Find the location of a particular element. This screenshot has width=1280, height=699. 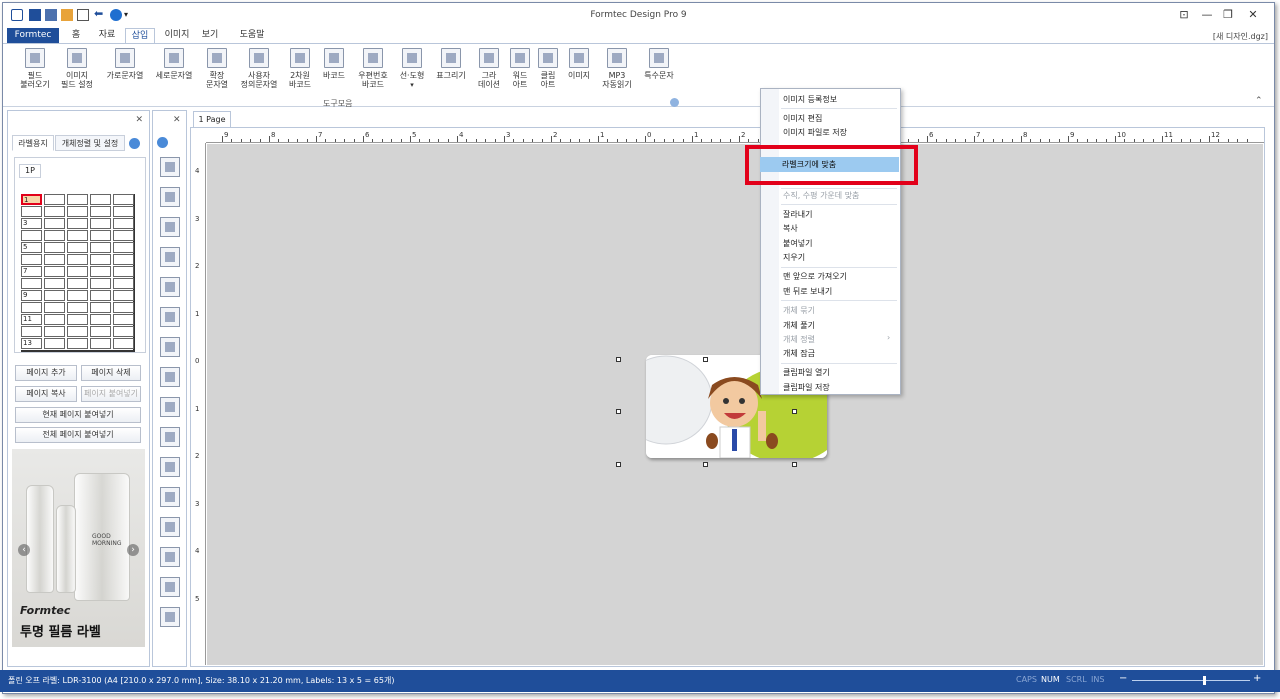

close-toolbar-icon: ✕ is located at coordinates (177, 120).